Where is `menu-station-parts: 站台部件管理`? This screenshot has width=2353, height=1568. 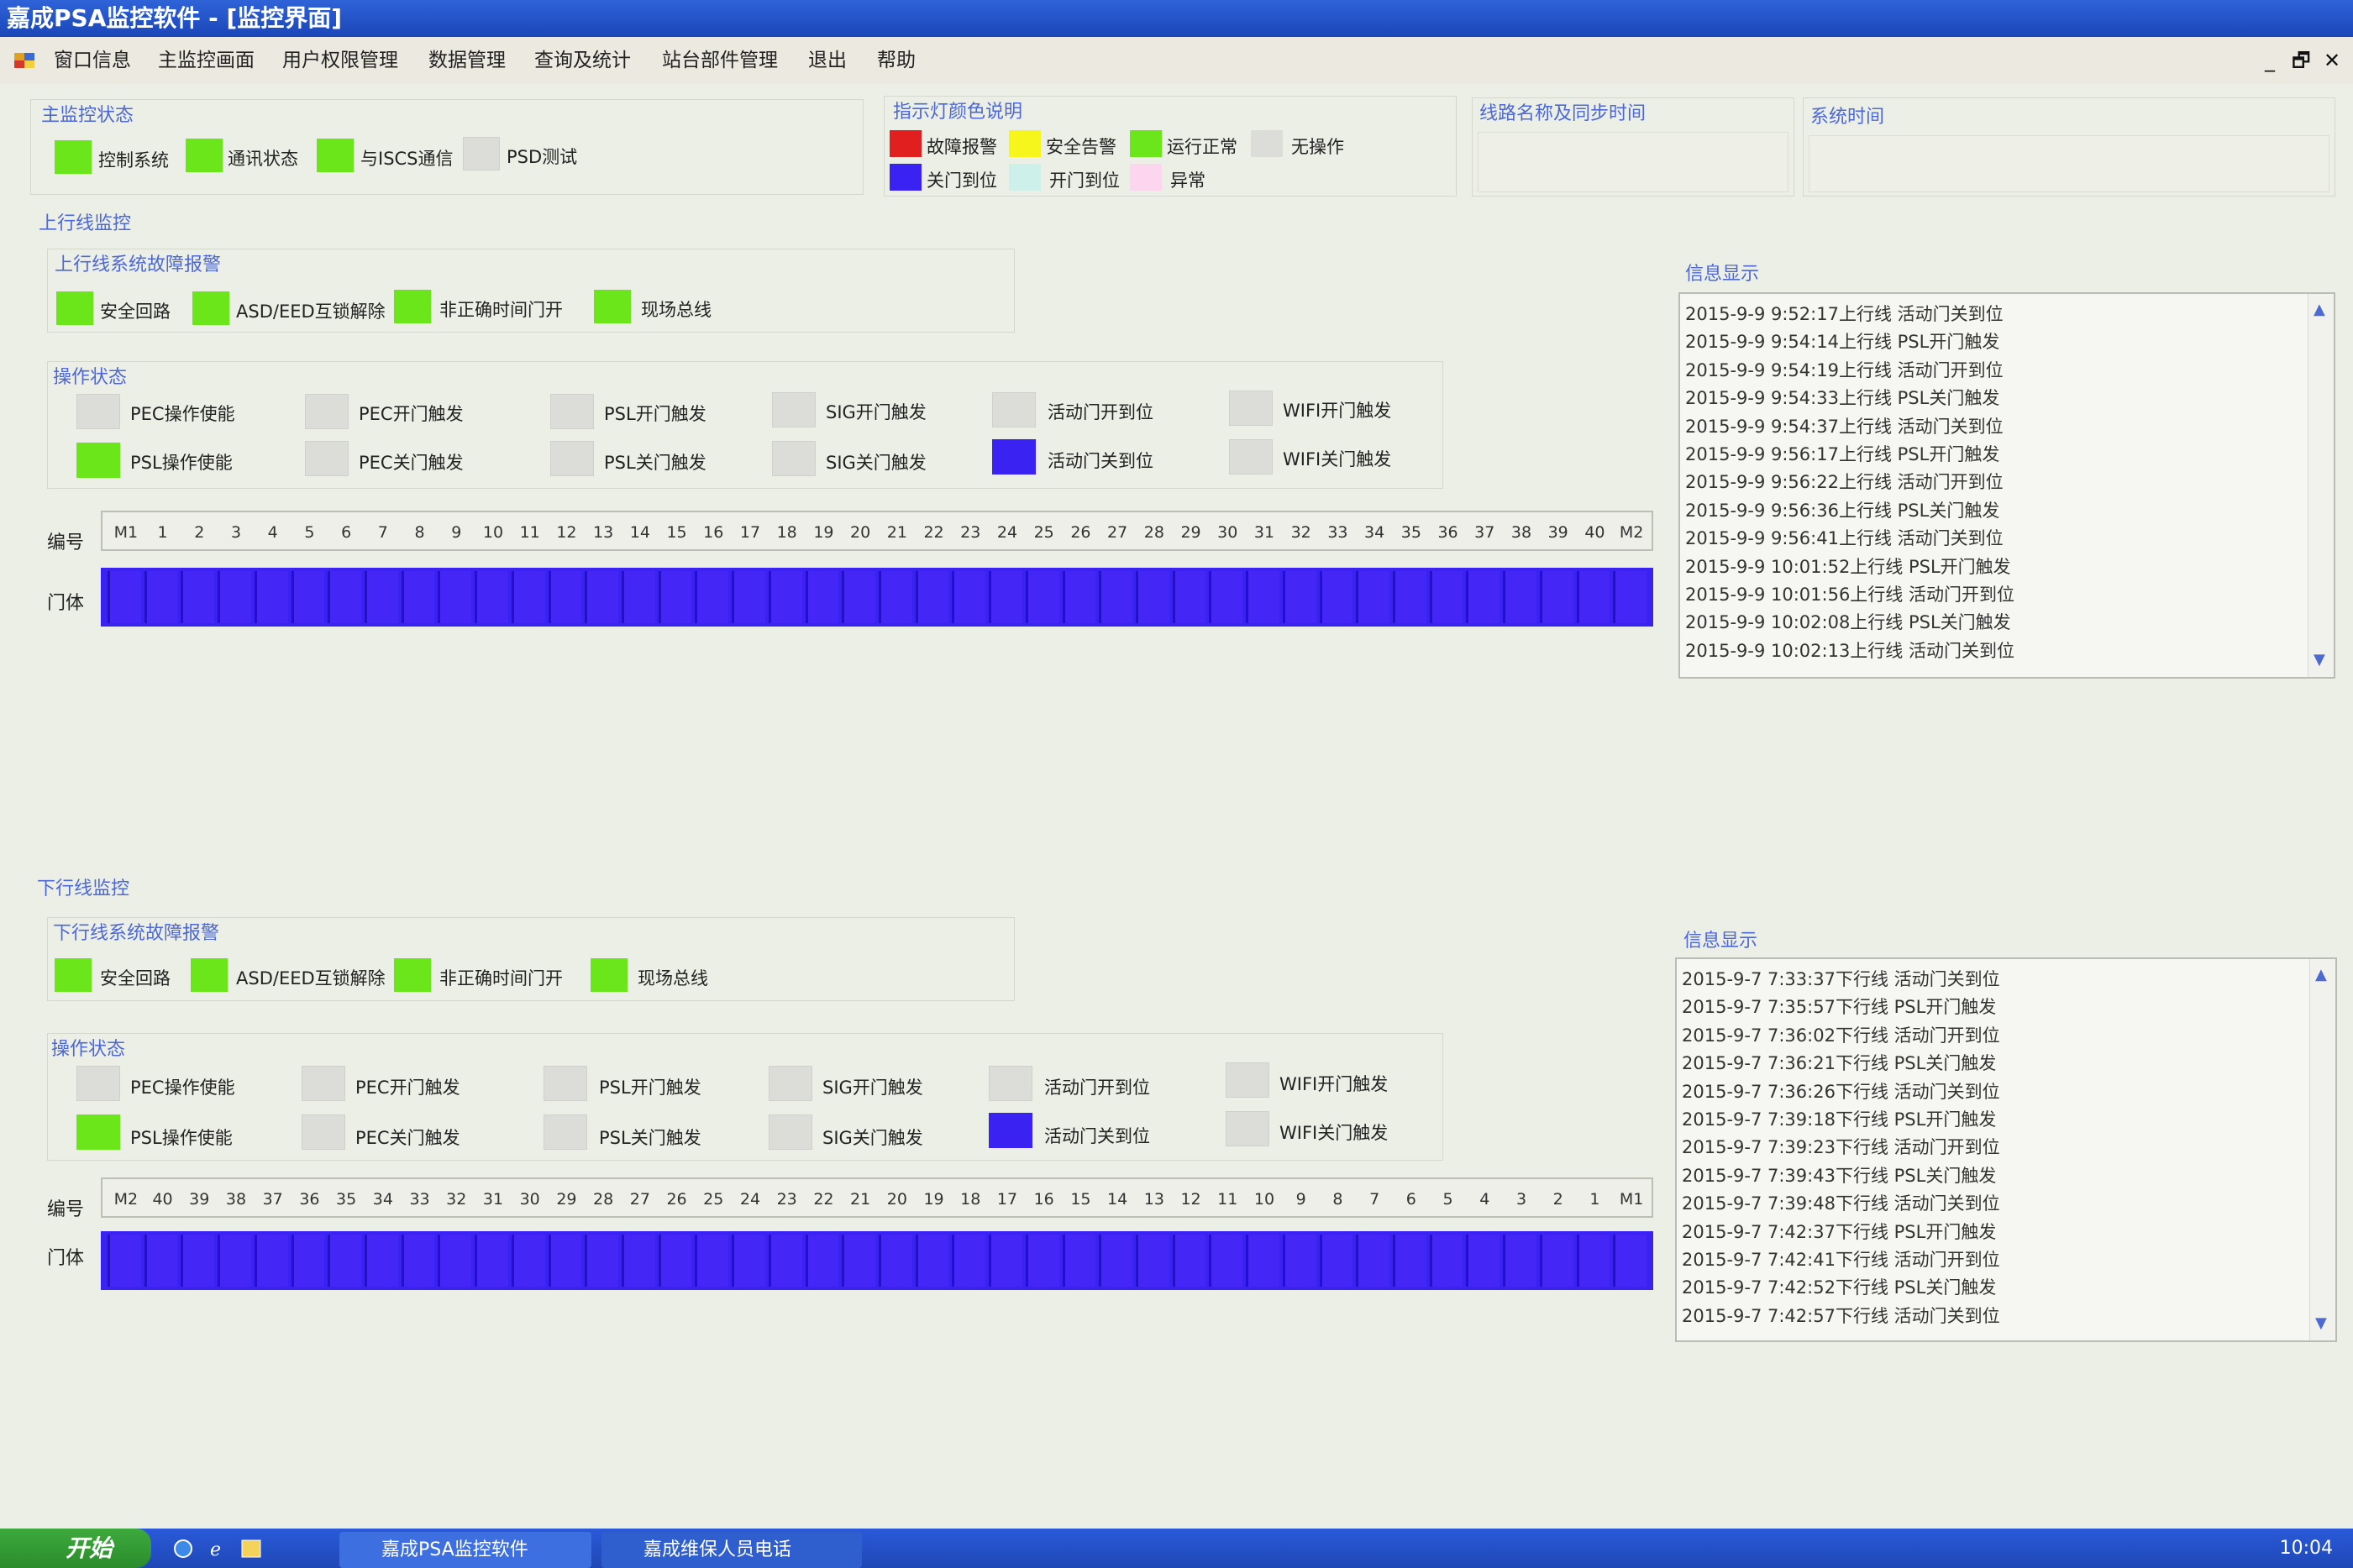 menu-station-parts: 站台部件管理 is located at coordinates (720, 61).